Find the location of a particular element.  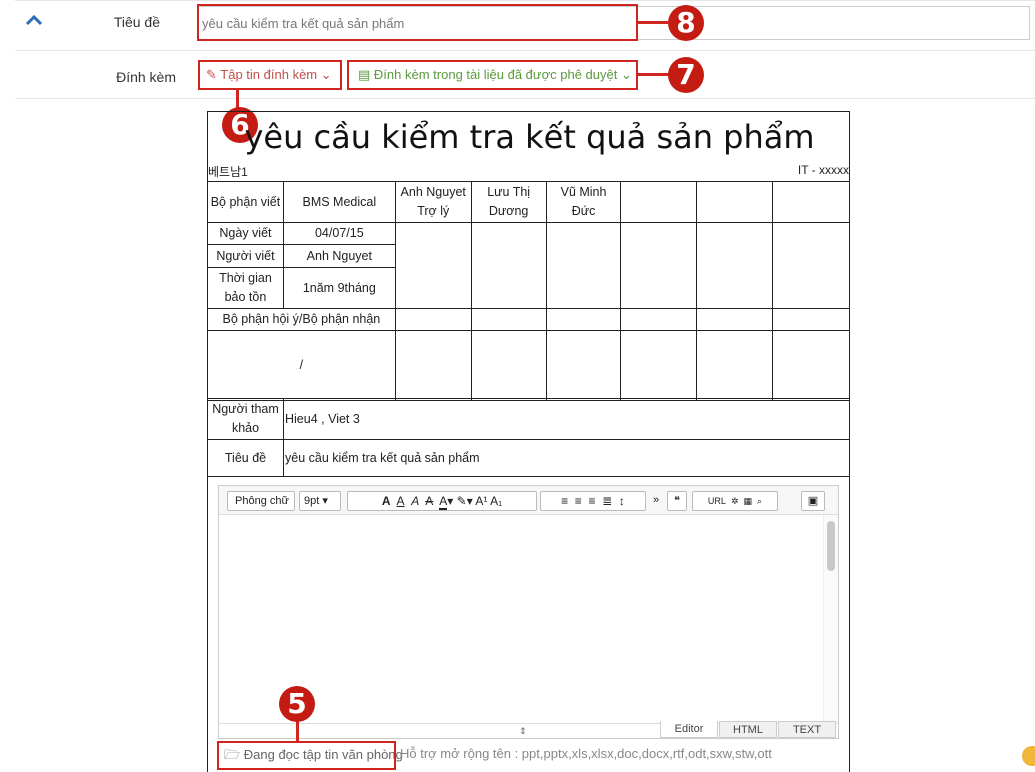

format-group: A A A A A▾ ✎▾ A¹ A₁ is located at coordinates (442, 501).